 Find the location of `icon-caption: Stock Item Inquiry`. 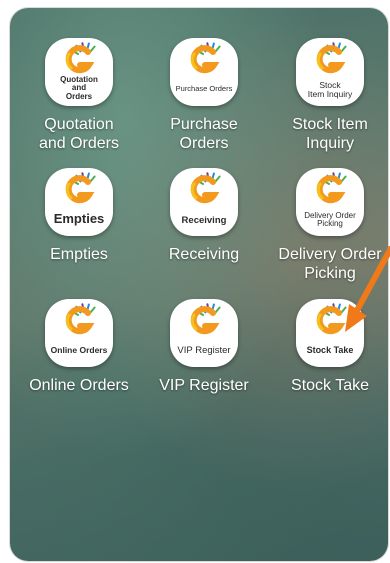

icon-caption: Stock Item Inquiry is located at coordinates (330, 89).